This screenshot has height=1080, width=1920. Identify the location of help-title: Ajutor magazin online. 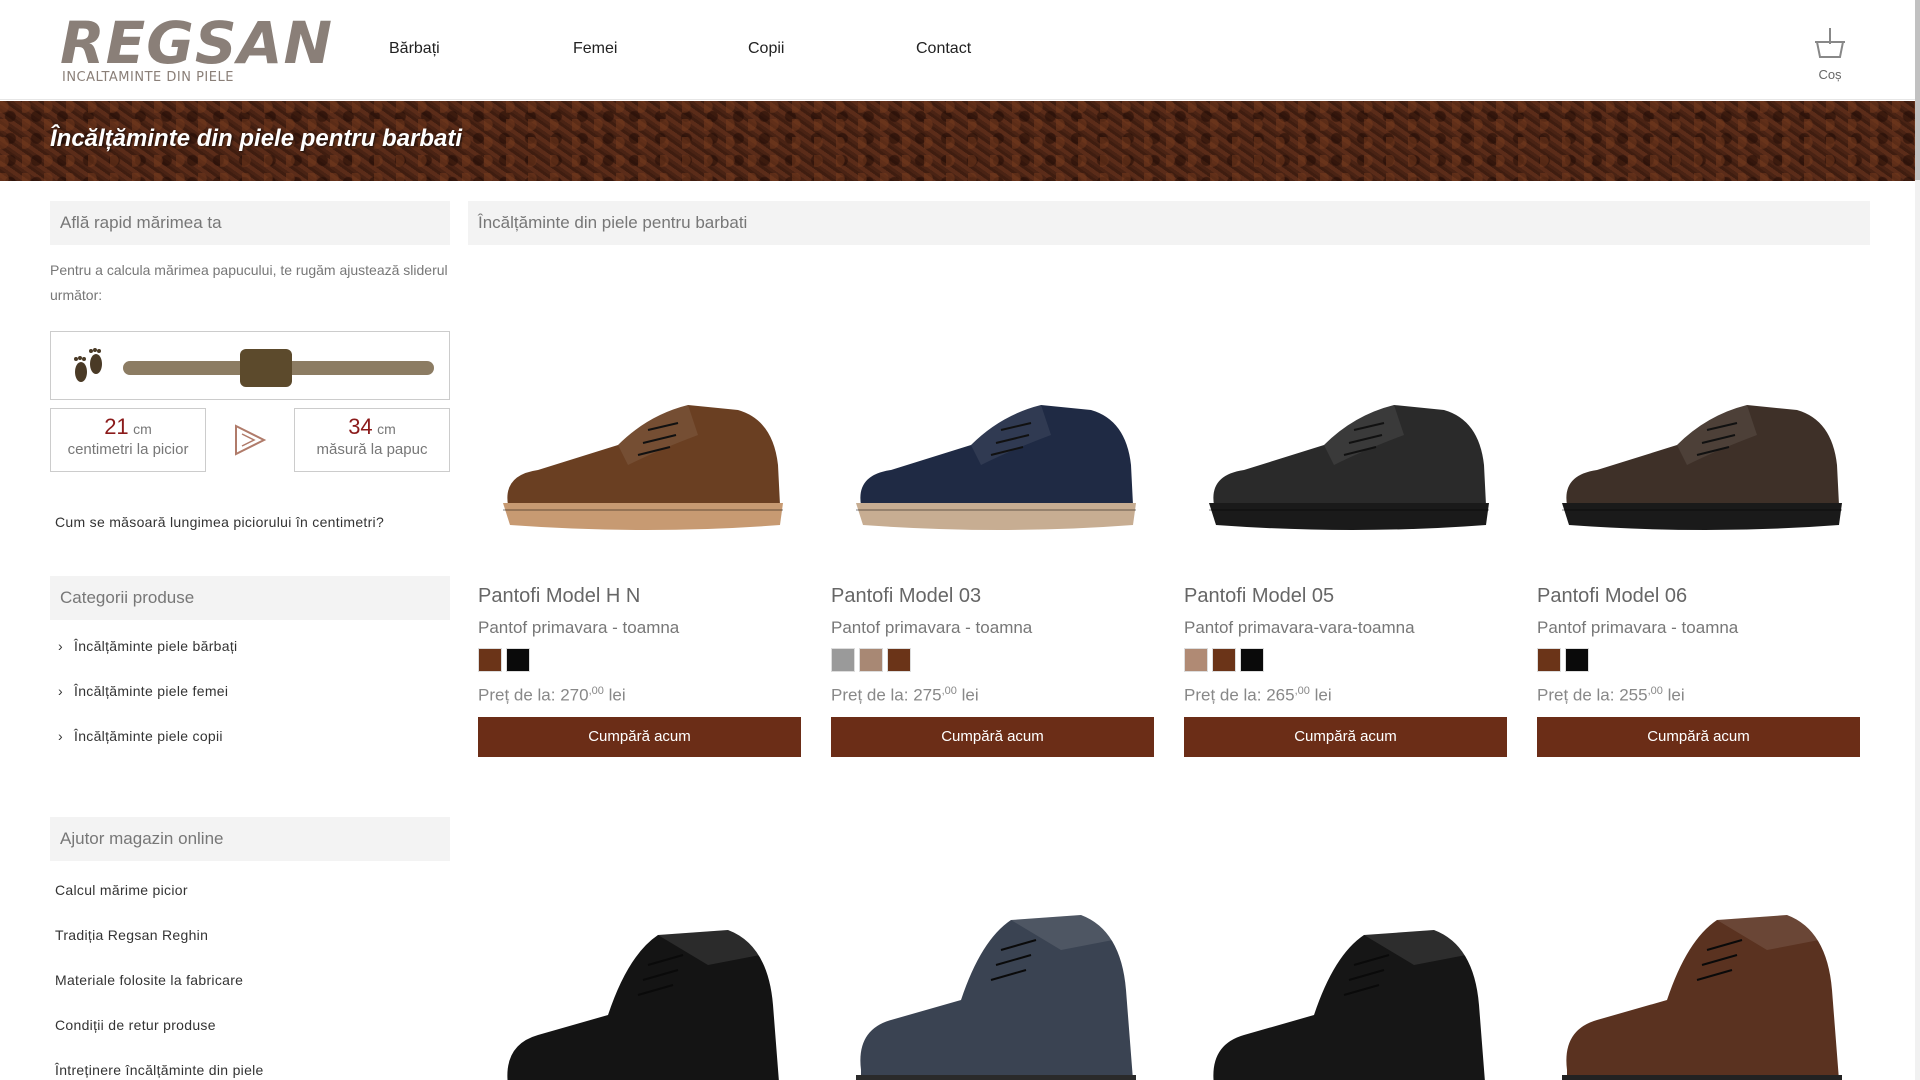
(250, 839).